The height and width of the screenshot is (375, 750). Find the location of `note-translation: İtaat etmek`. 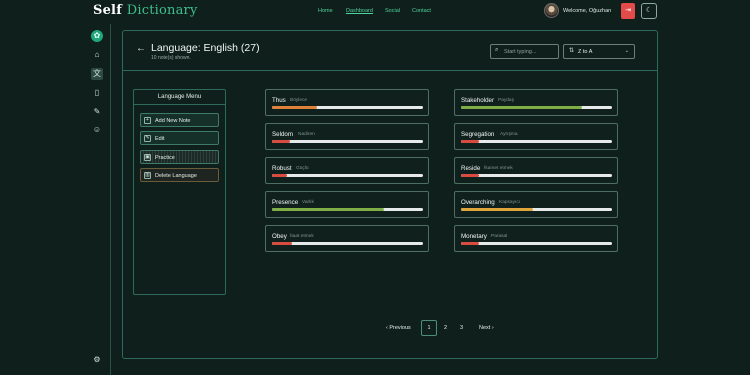

note-translation: İtaat etmek is located at coordinates (302, 236).